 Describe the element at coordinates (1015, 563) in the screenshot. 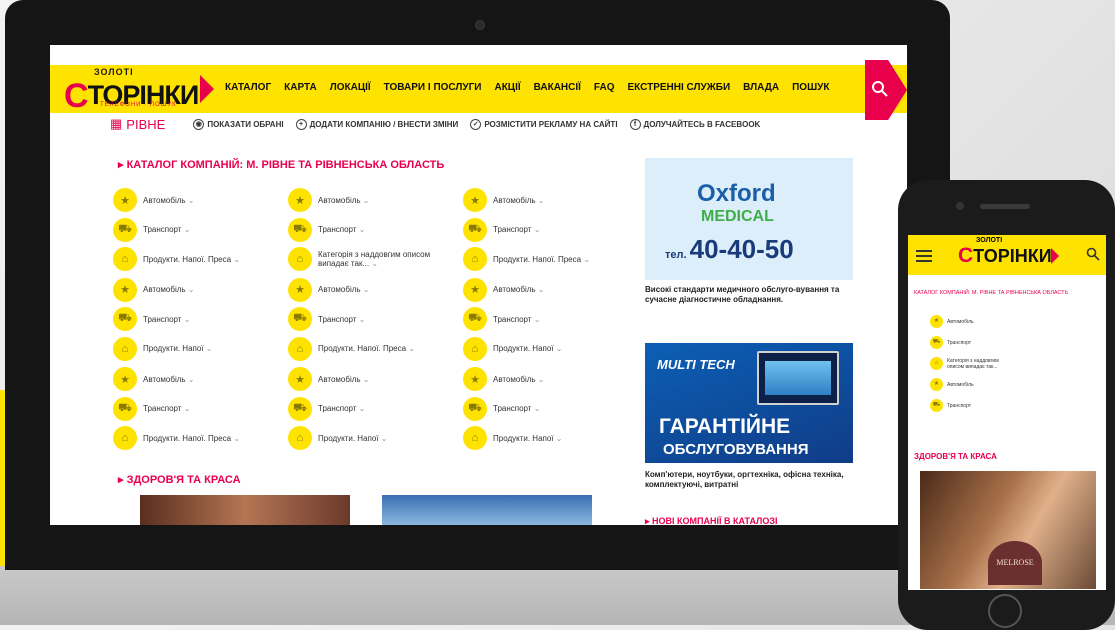

I see `melrose-badge: MELROSE` at that location.